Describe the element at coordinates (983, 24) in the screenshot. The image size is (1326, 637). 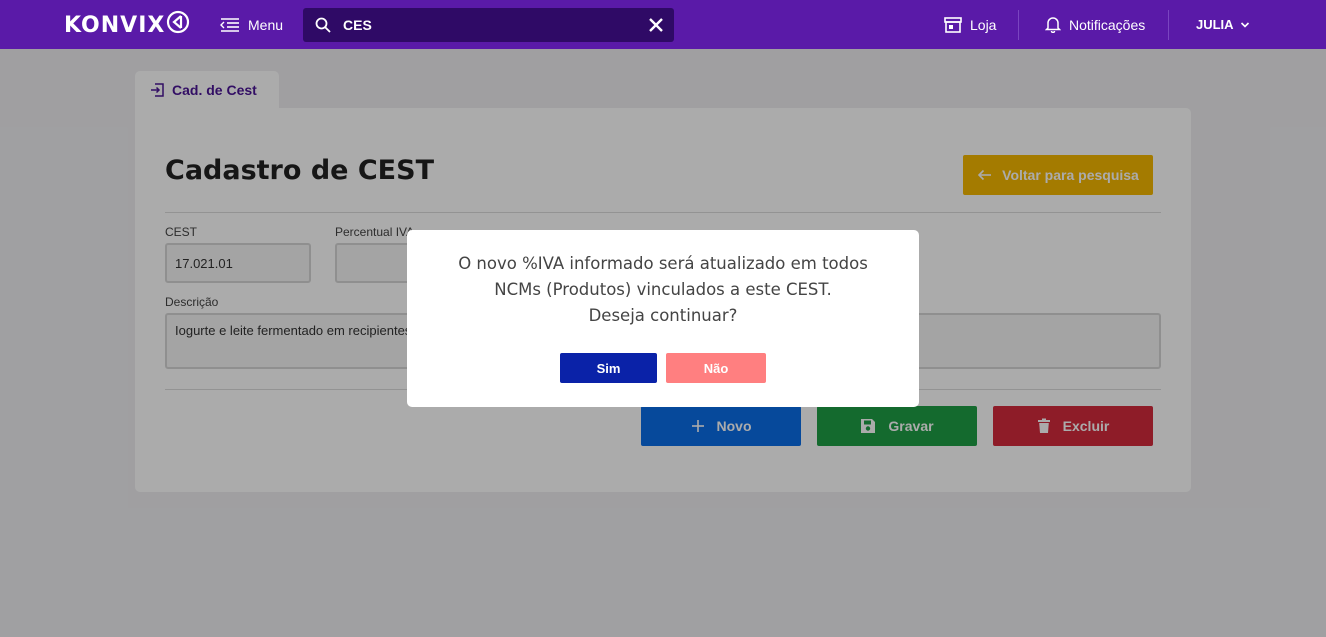
I see `store-label: Loja` at that location.